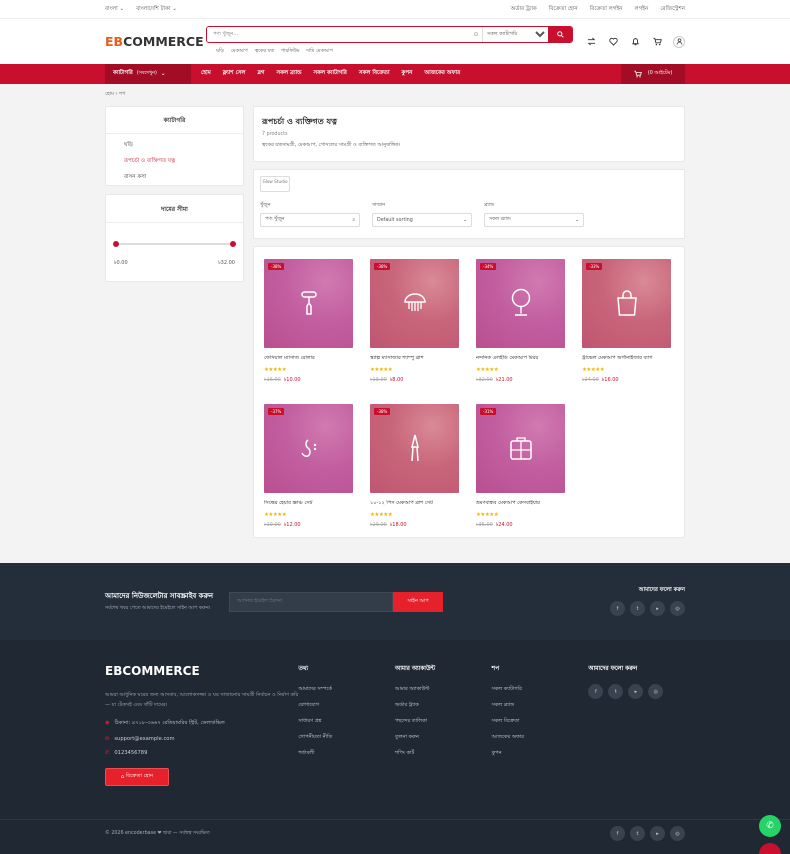 This screenshot has height=854, width=790. Describe the element at coordinates (443, 690) in the screenshot. I see `footer-link: আমার অ্যাকাউন্ট` at that location.